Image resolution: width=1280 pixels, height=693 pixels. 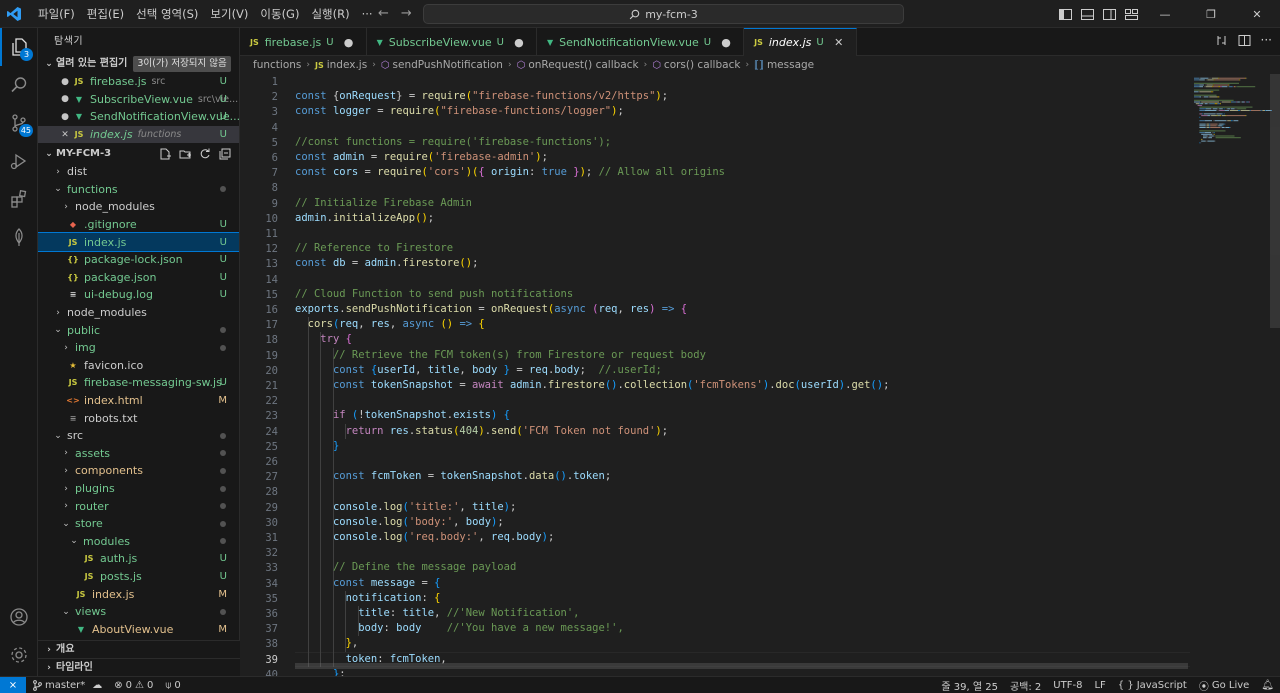 What do you see at coordinates (138, 559) in the screenshot?
I see `tree-file: JS auth.js U` at bounding box center [138, 559].